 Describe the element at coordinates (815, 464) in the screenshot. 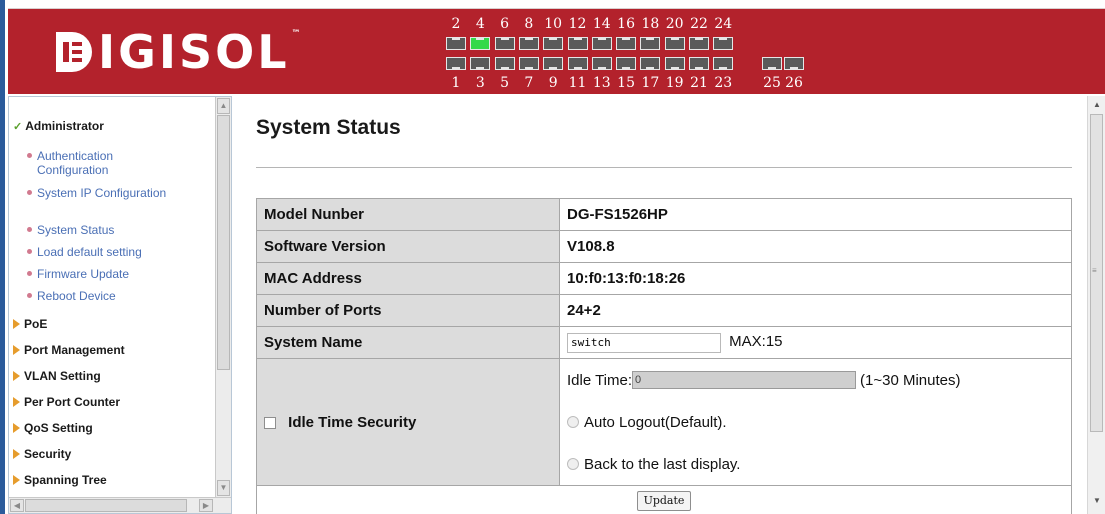

I see `back-to-last-row: Back to the last display.` at that location.